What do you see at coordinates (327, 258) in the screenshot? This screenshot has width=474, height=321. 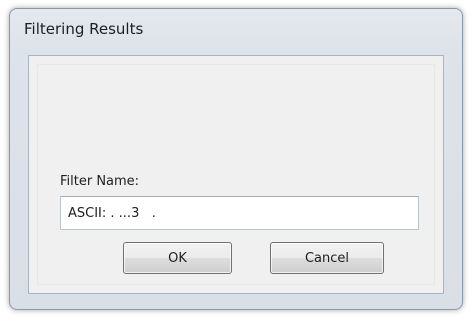 I see `cancel-button: Cancel` at bounding box center [327, 258].